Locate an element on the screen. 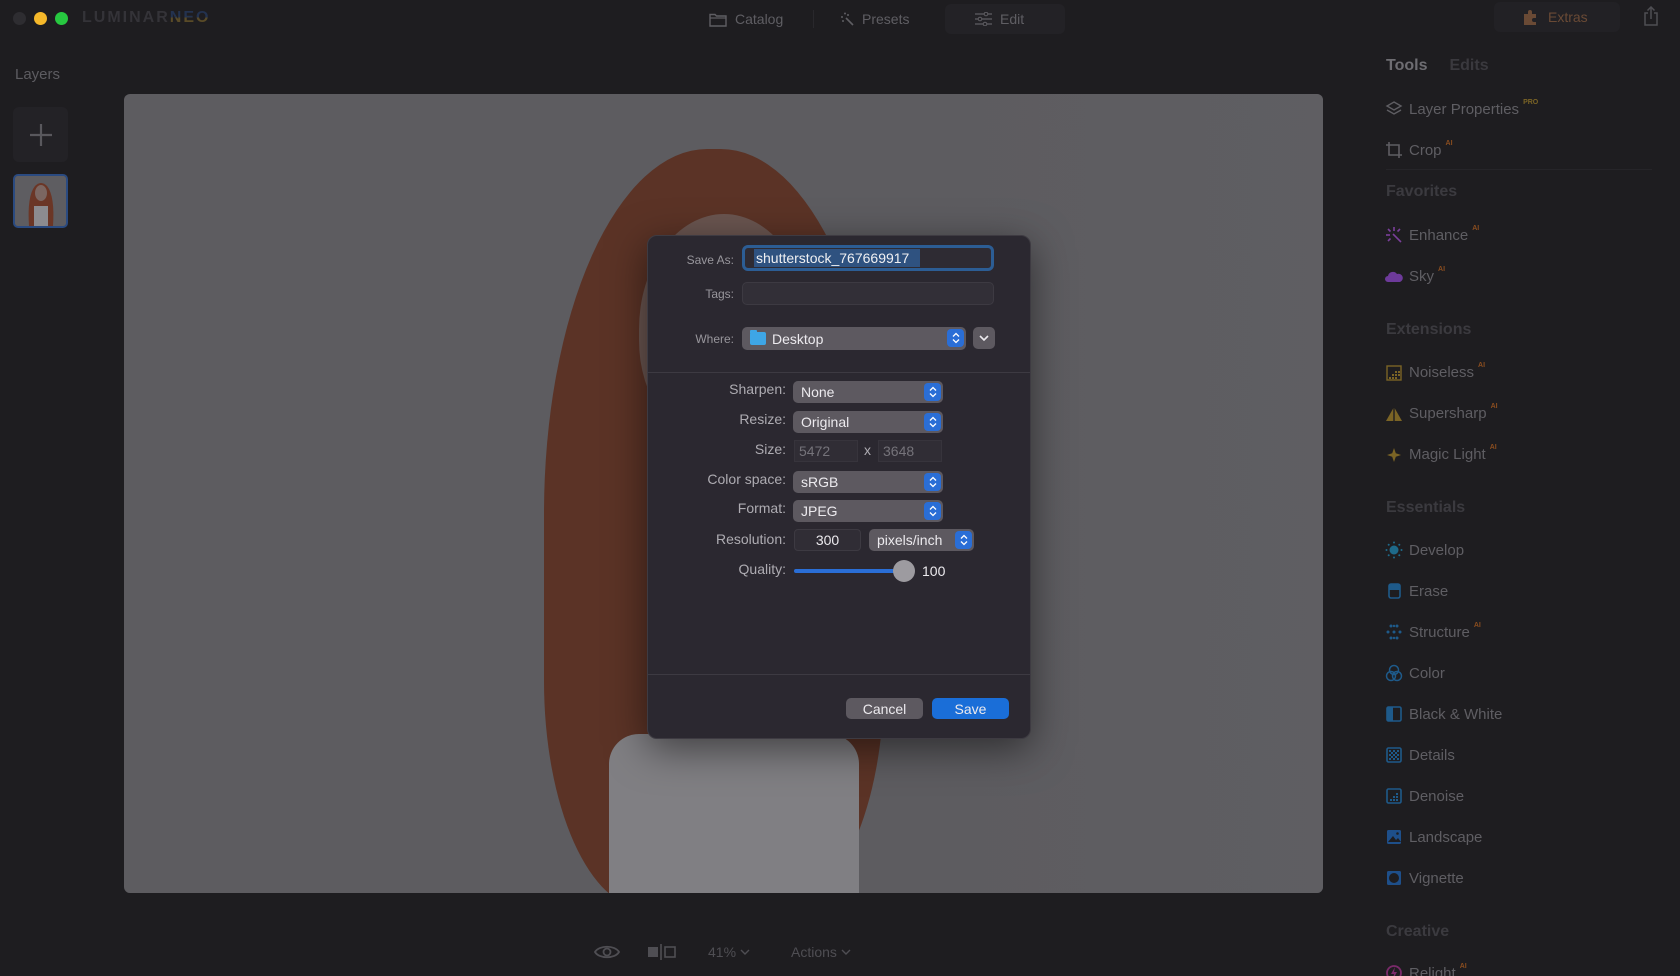 The image size is (1680, 976). compare-toggle is located at coordinates (662, 952).